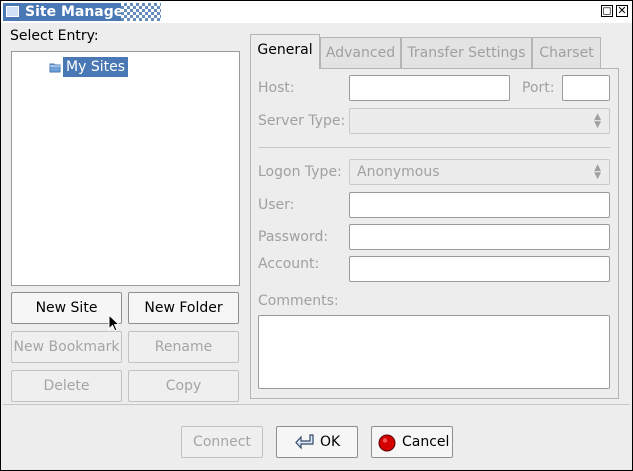 The image size is (633, 471). What do you see at coordinates (12, 11) in the screenshot?
I see `window-icon` at bounding box center [12, 11].